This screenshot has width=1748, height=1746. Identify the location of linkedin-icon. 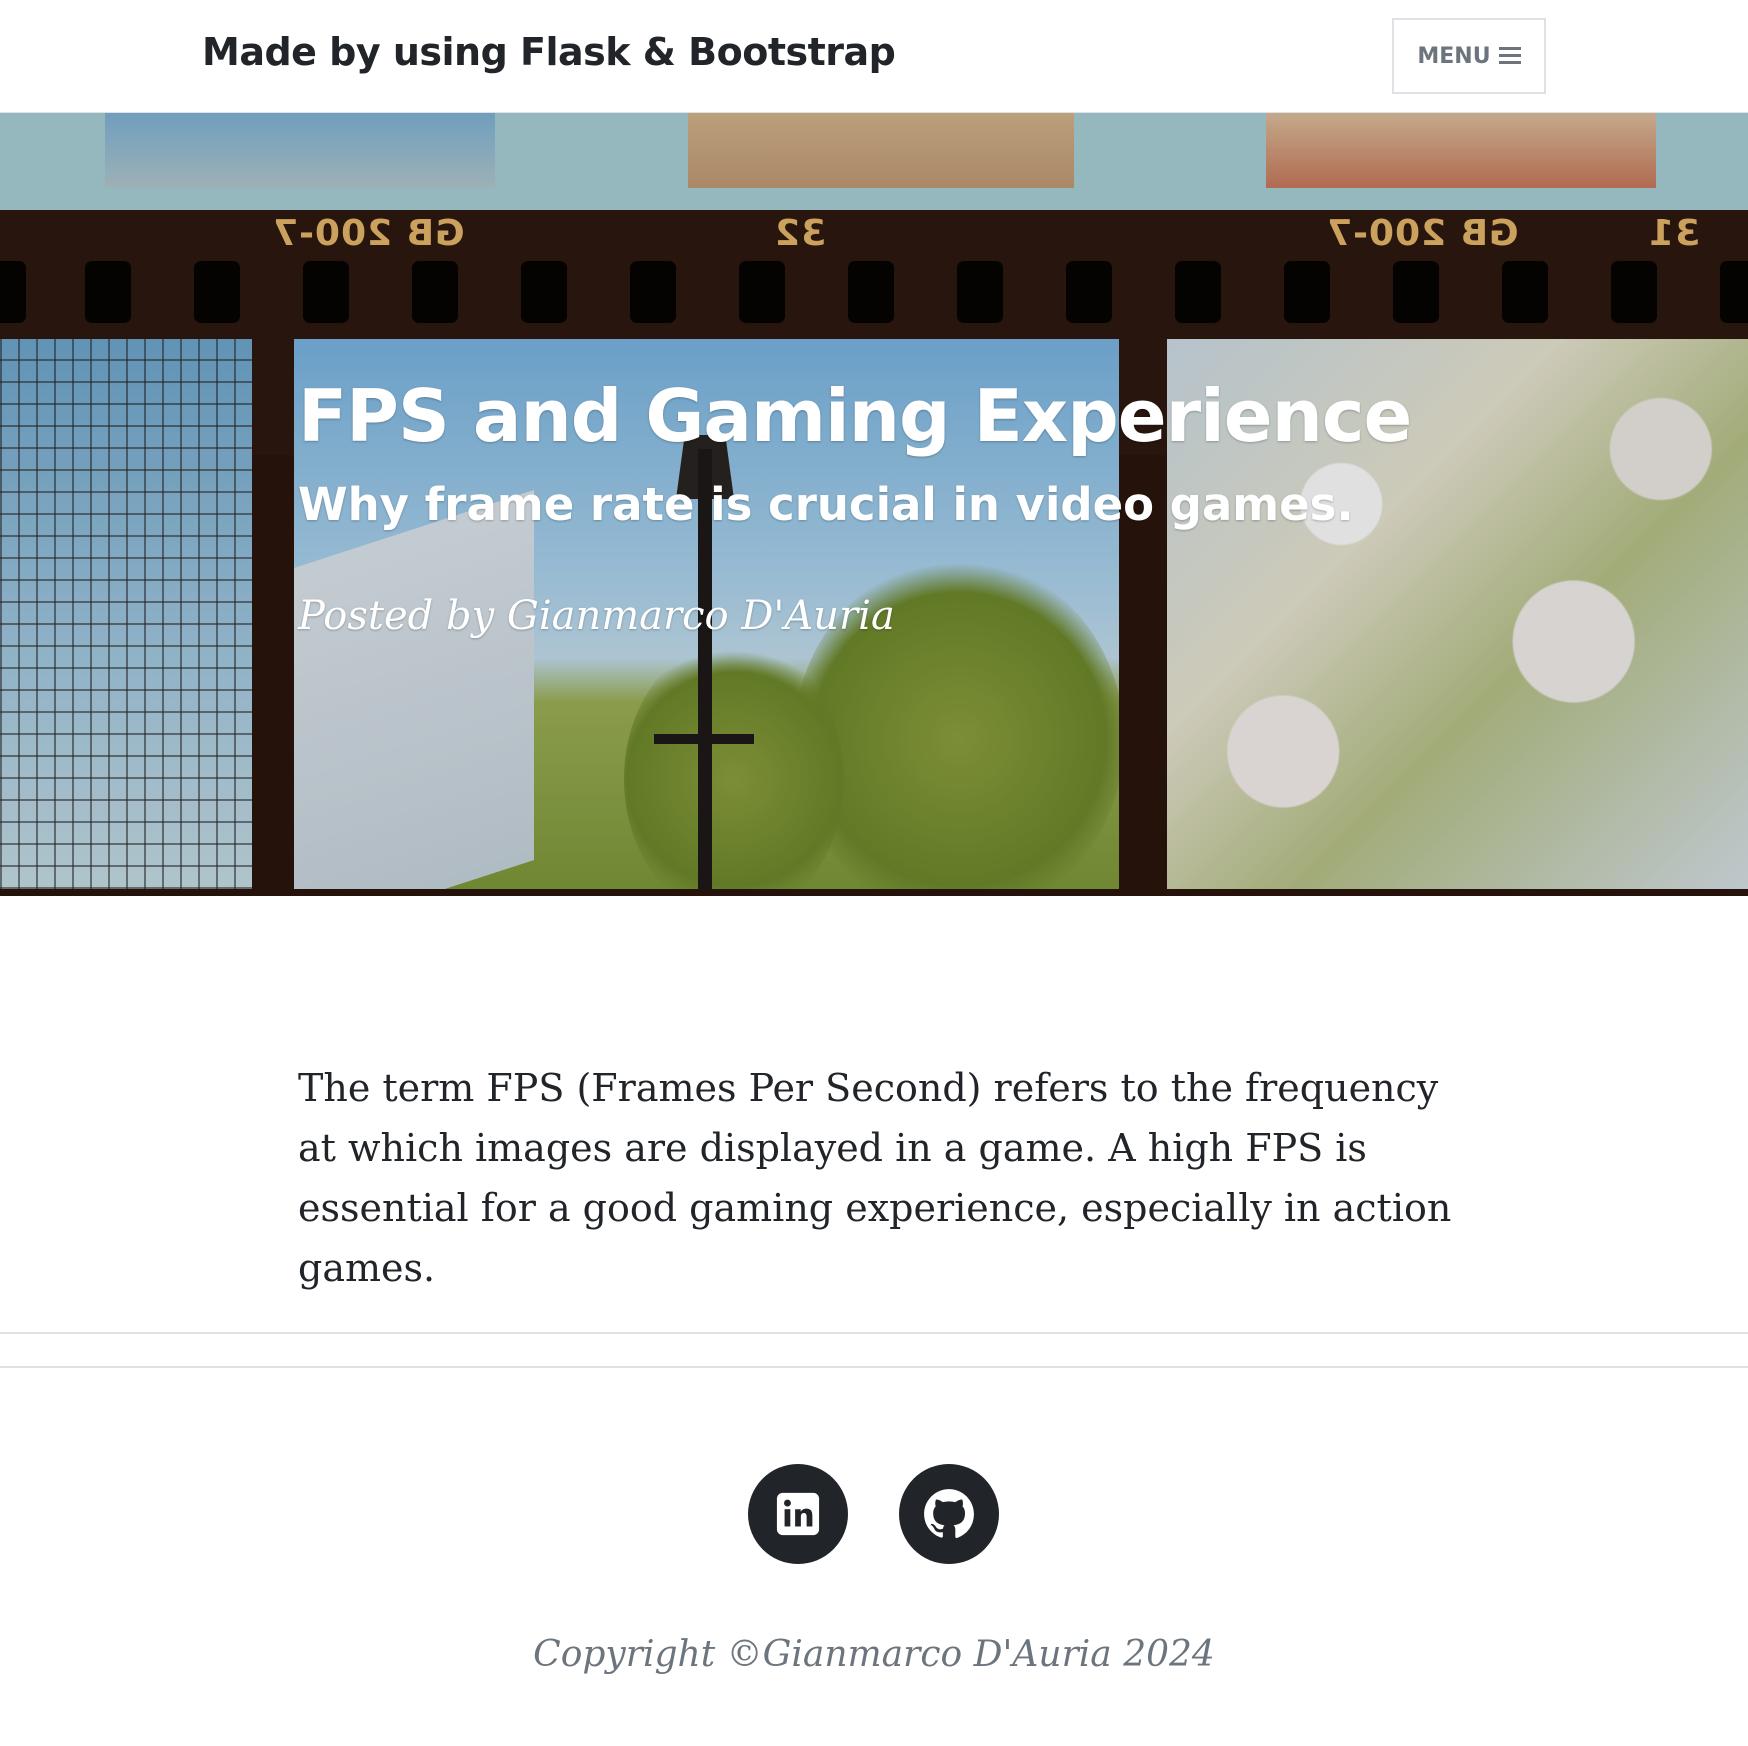
(798, 1514).